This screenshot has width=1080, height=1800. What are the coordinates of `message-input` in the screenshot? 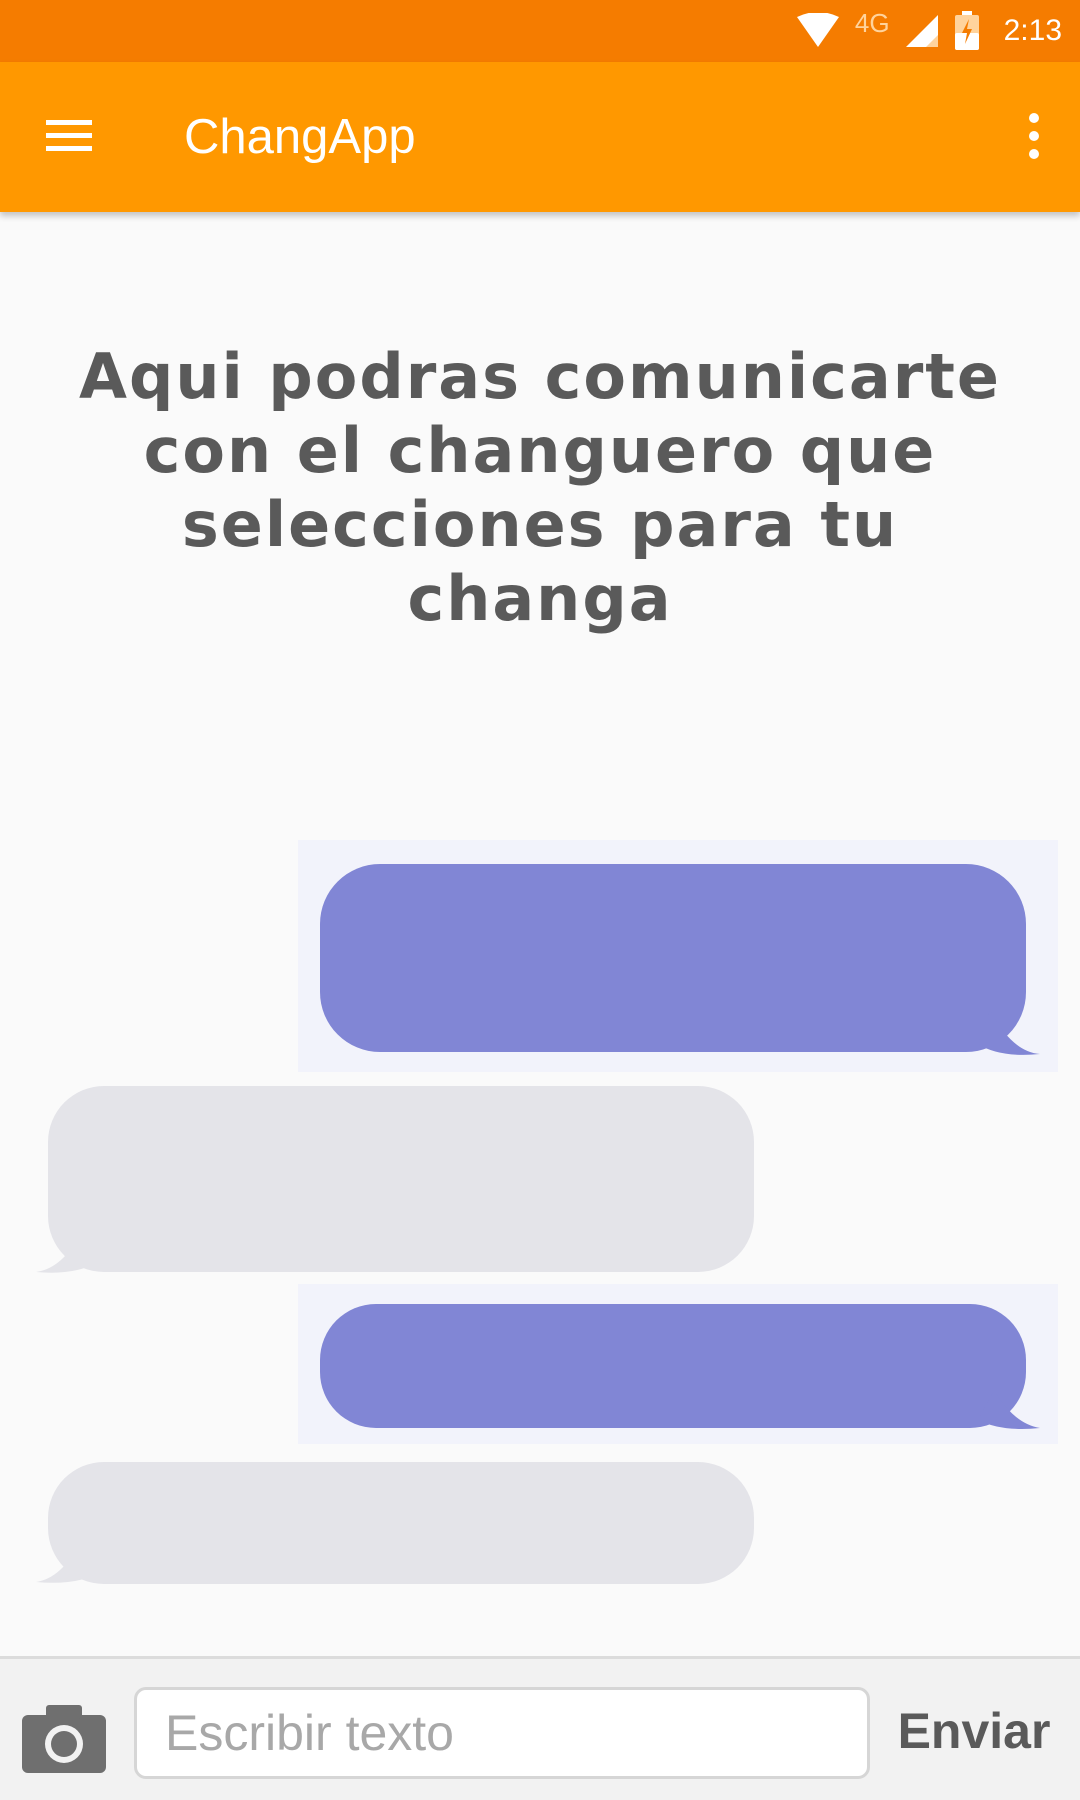 It's located at (502, 1733).